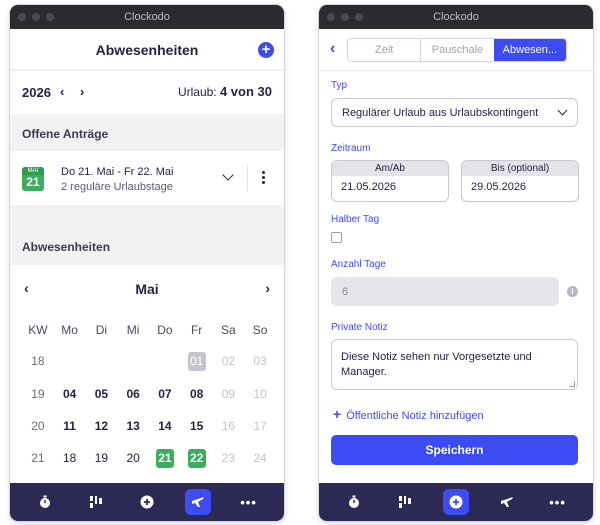  I want to click on calendar-day-weekend: 16, so click(229, 426).